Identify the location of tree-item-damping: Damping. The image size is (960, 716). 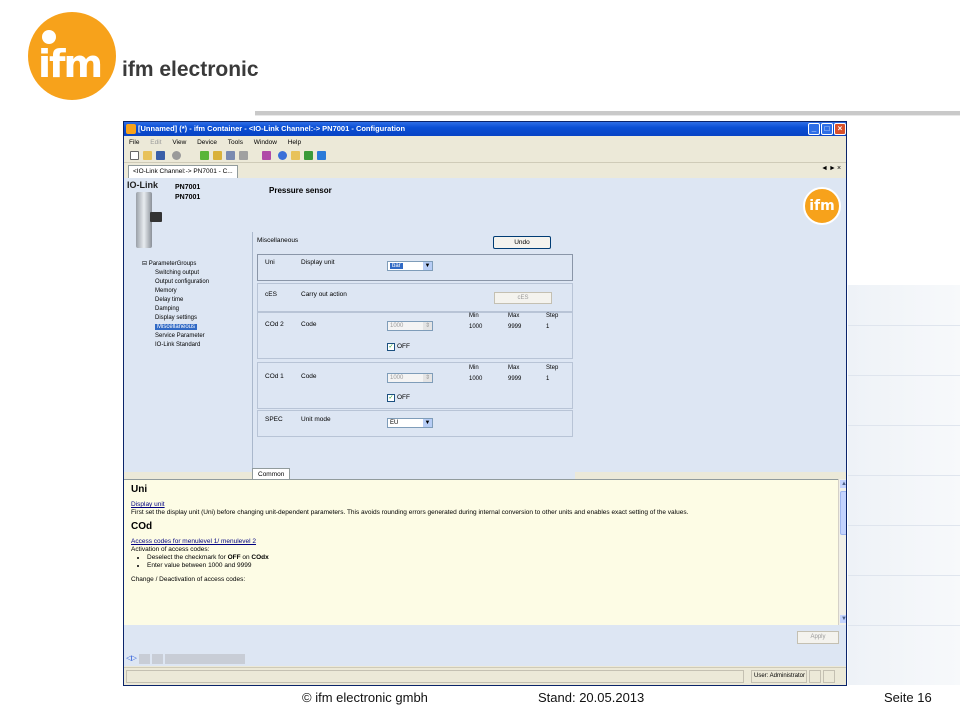
(175, 309).